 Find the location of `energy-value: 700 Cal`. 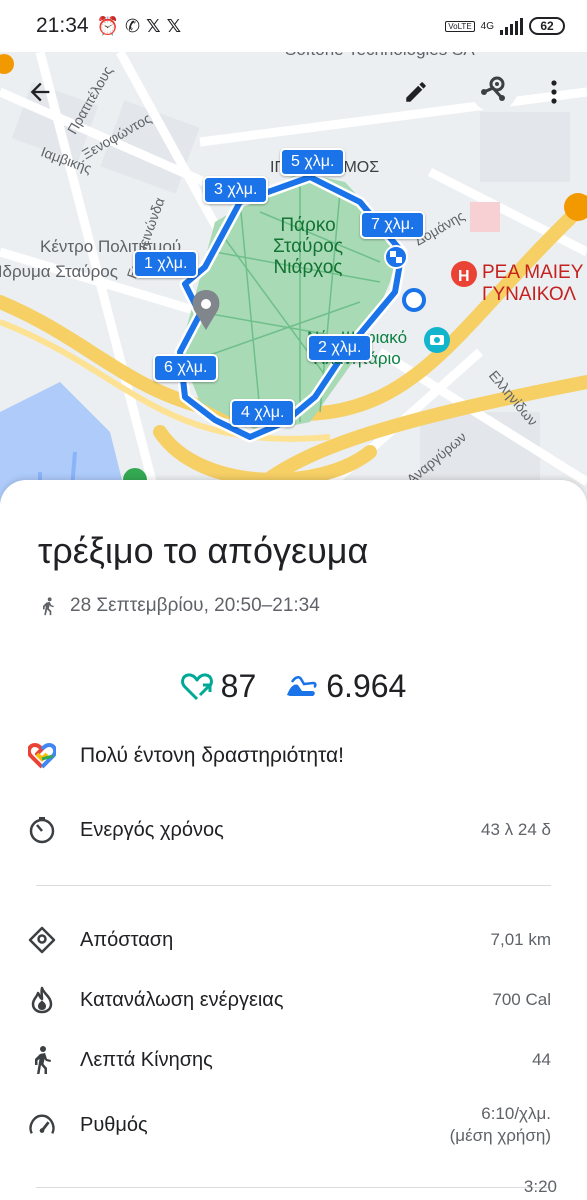

energy-value: 700 Cal is located at coordinates (521, 999).